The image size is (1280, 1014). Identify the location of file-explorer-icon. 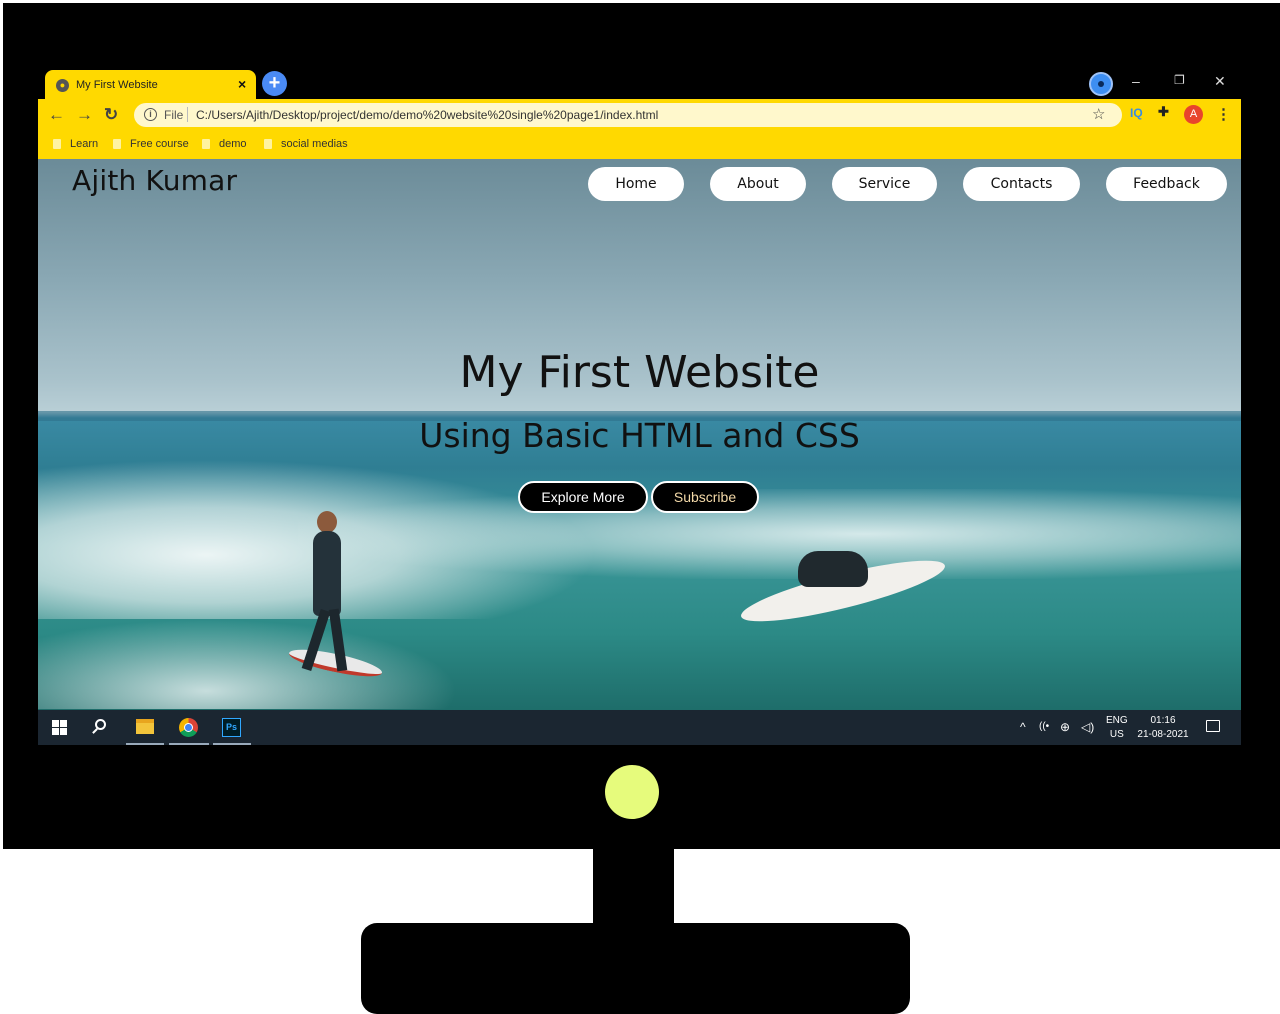
(145, 726).